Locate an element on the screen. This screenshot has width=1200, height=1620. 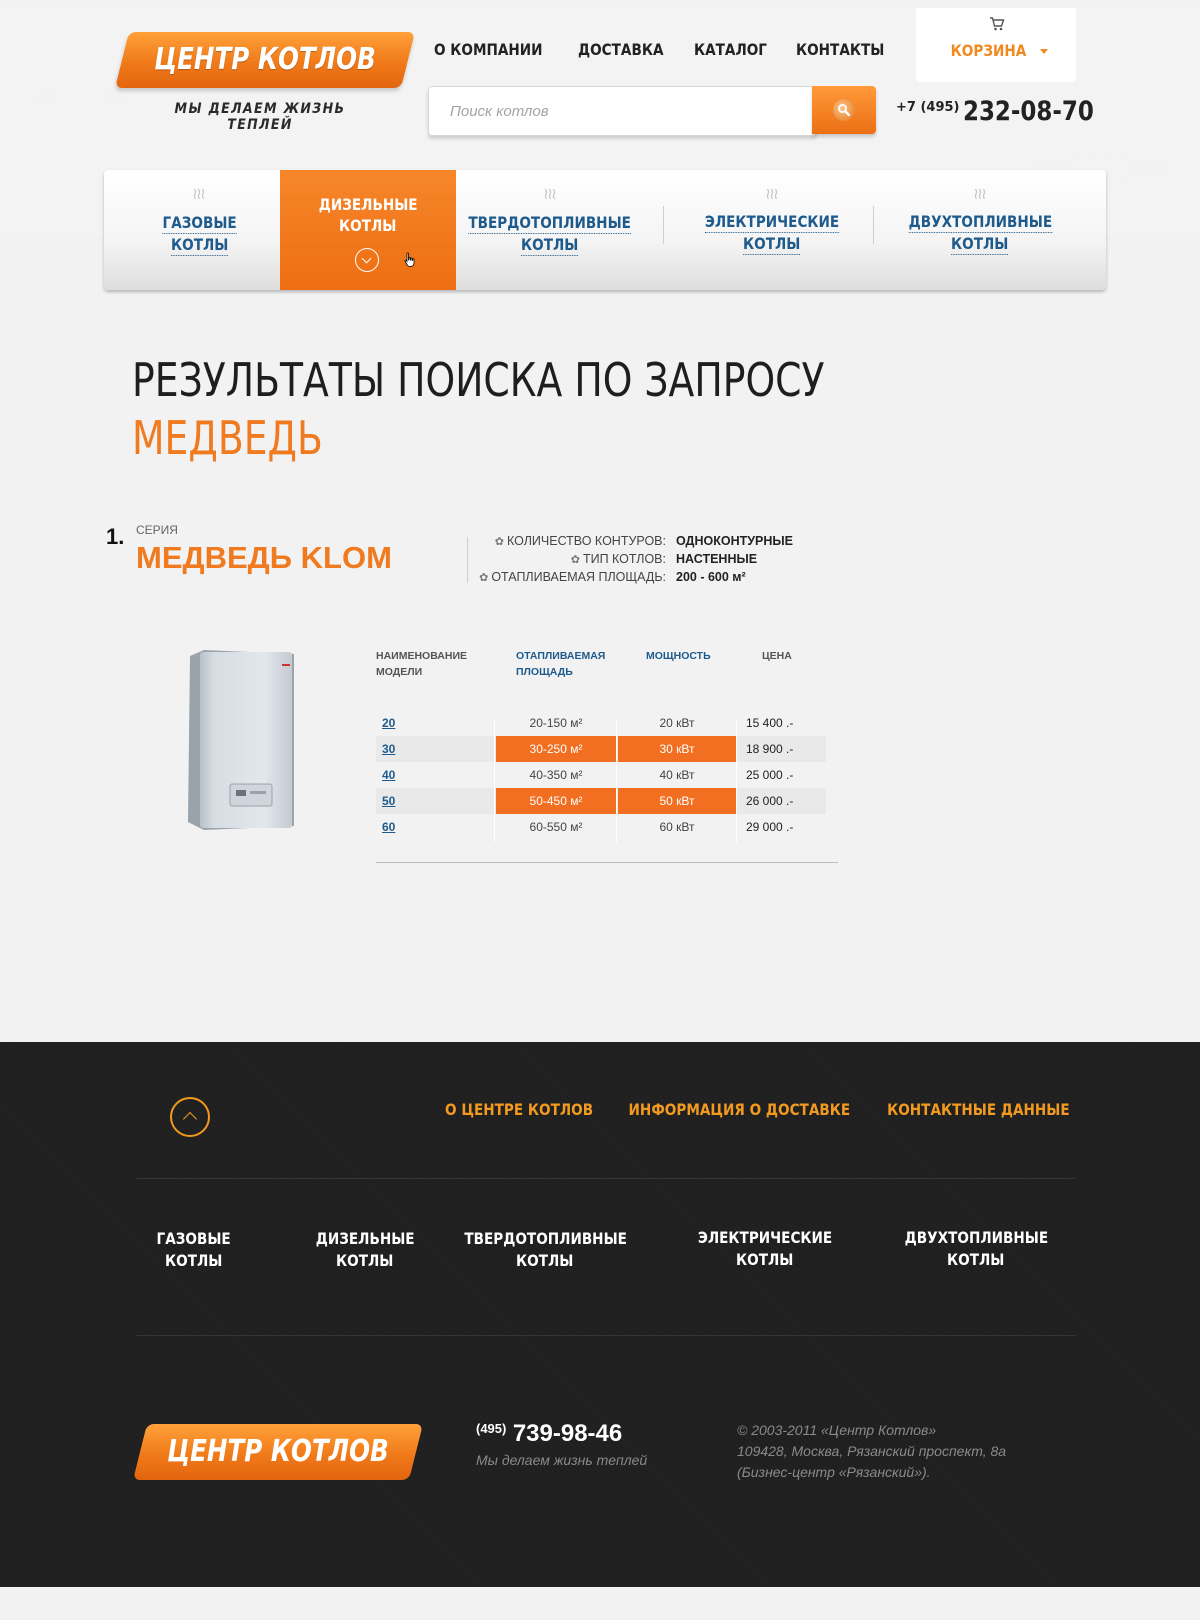
table-row: 60 60-550 м² 60 кВт 29 000 .- is located at coordinates (601, 827).